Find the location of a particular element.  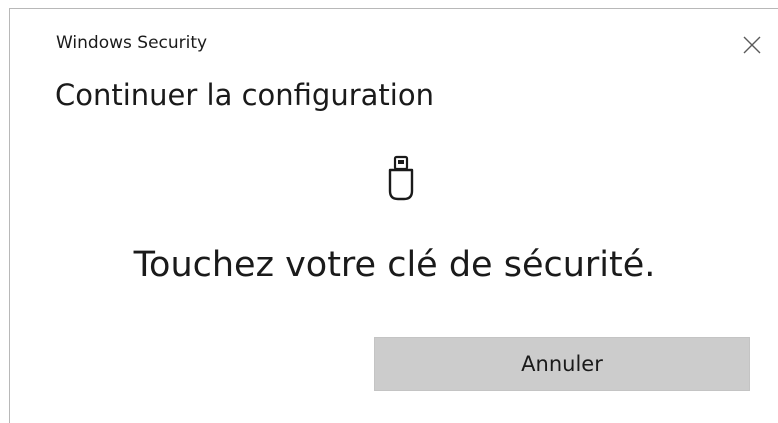

instruction-message: Touchez votre clé de sécurité. is located at coordinates (394, 265).